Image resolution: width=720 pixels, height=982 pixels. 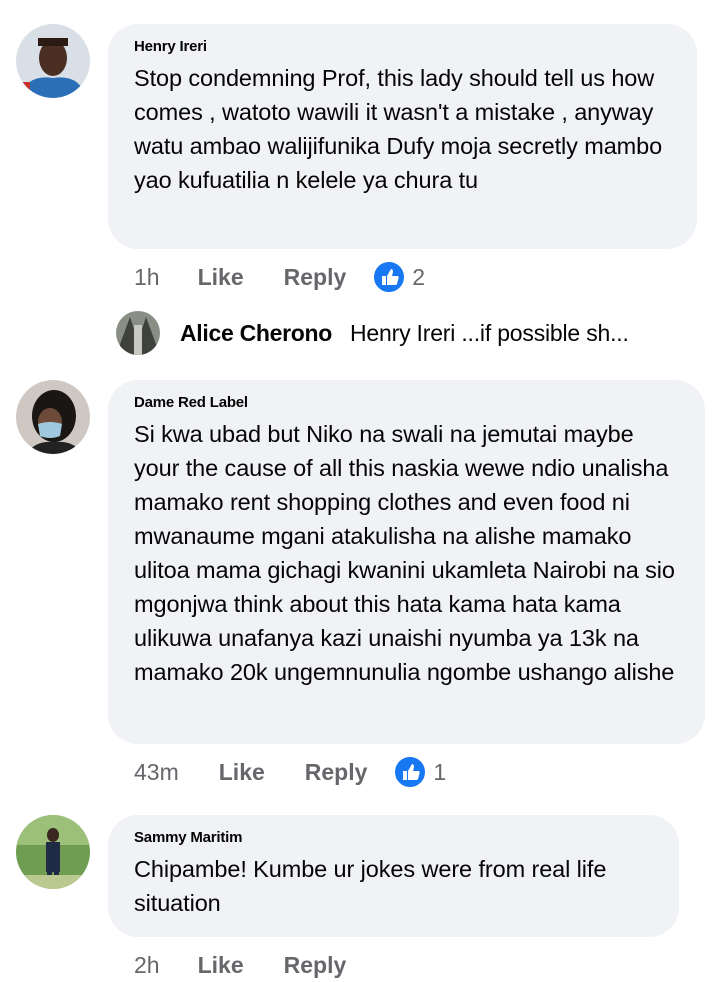 What do you see at coordinates (403, 46) in the screenshot?
I see `comment-author: Henry Ireri` at bounding box center [403, 46].